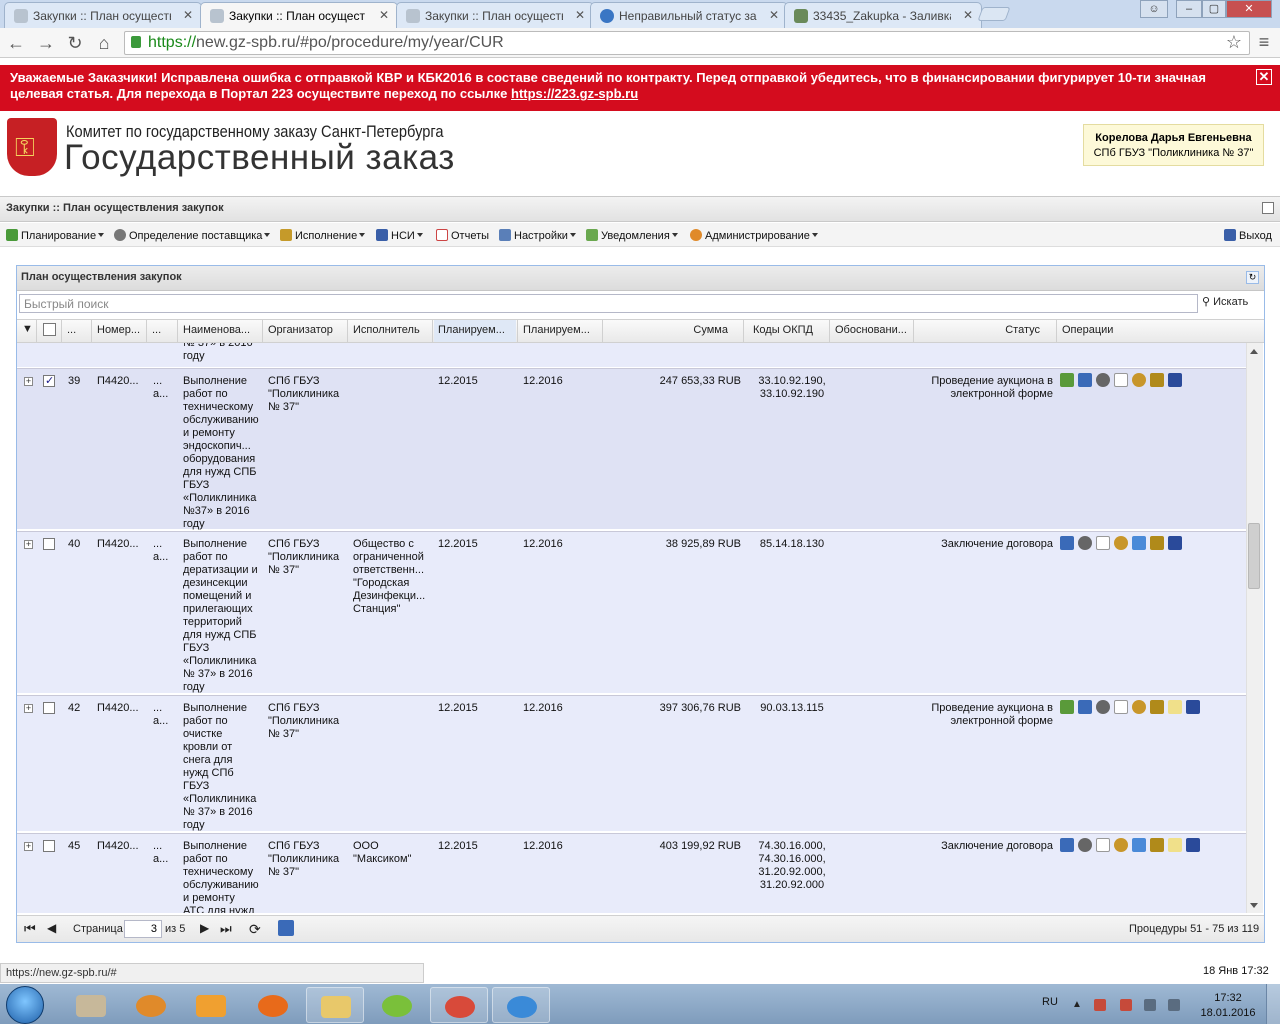 This screenshot has height=1024, width=1280. Describe the element at coordinates (537, 235) in the screenshot. I see `menu-settings: Настройки` at that location.